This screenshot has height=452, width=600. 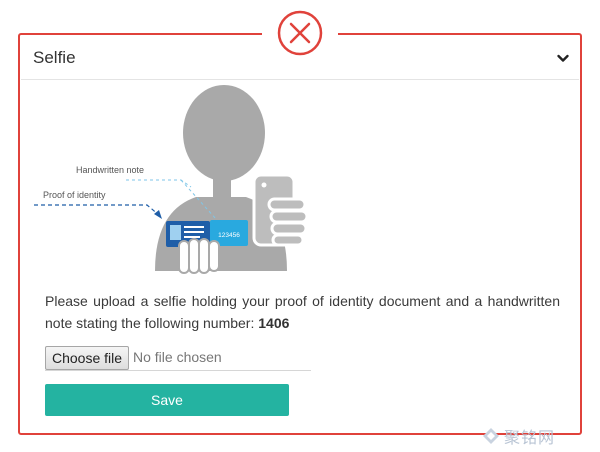 I want to click on watermark-text: 聚铭网, so click(x=530, y=437).